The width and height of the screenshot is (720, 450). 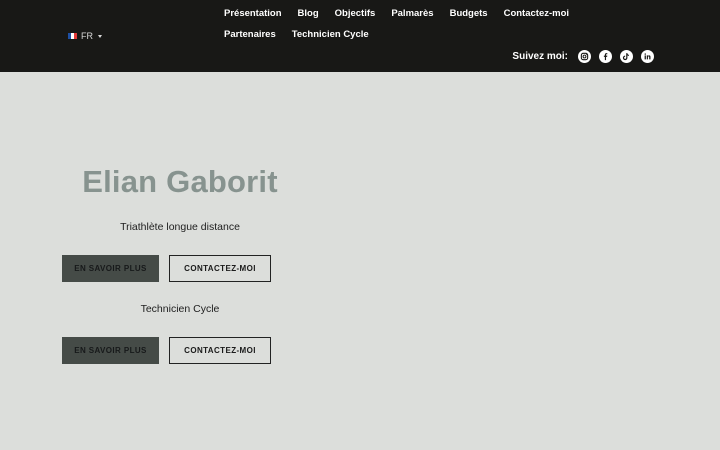 What do you see at coordinates (180, 309) in the screenshot?
I see `hero-subtitle-technicien: Technicien Cycle` at bounding box center [180, 309].